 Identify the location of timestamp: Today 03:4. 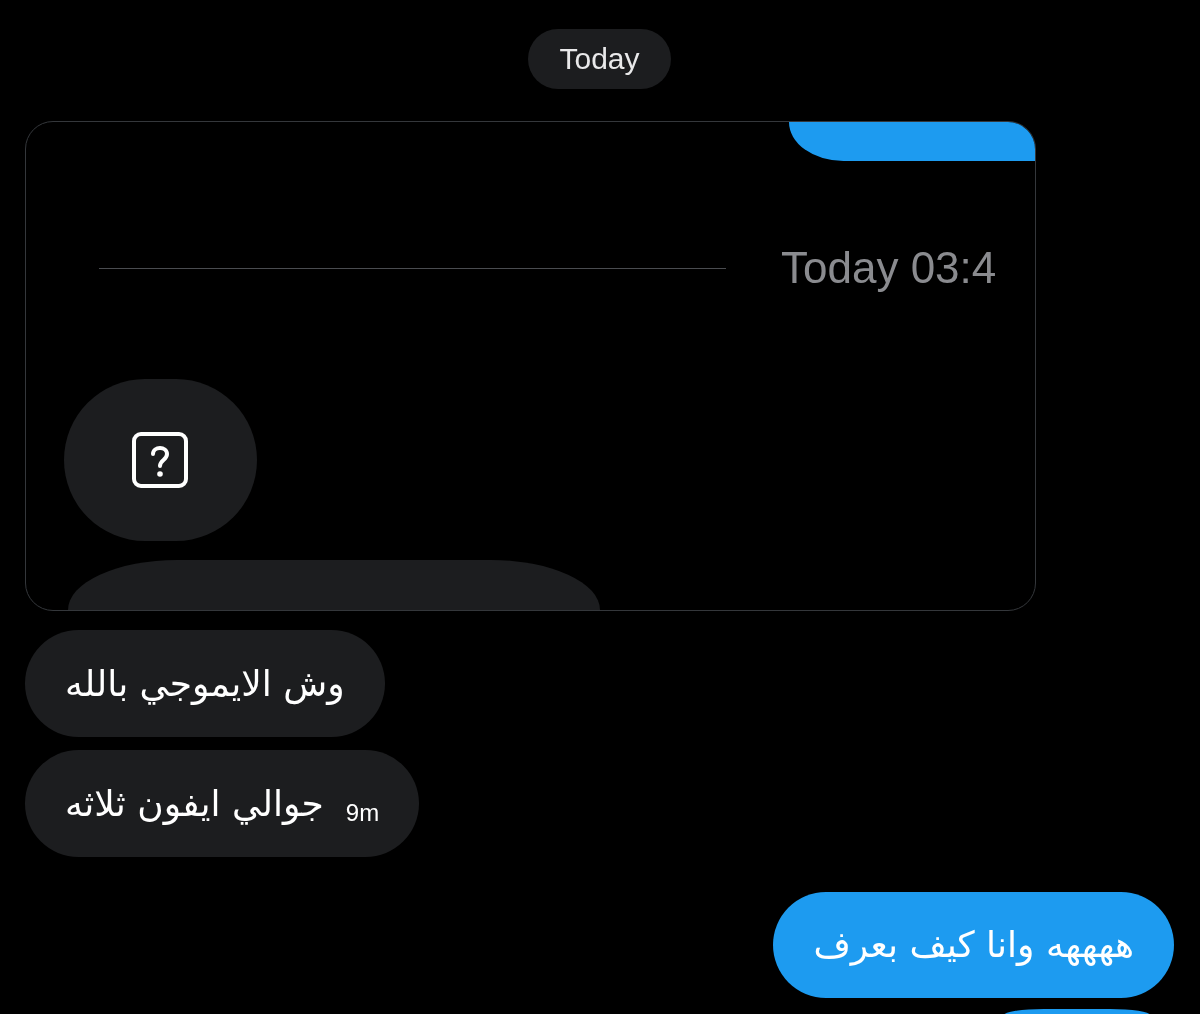
(889, 268).